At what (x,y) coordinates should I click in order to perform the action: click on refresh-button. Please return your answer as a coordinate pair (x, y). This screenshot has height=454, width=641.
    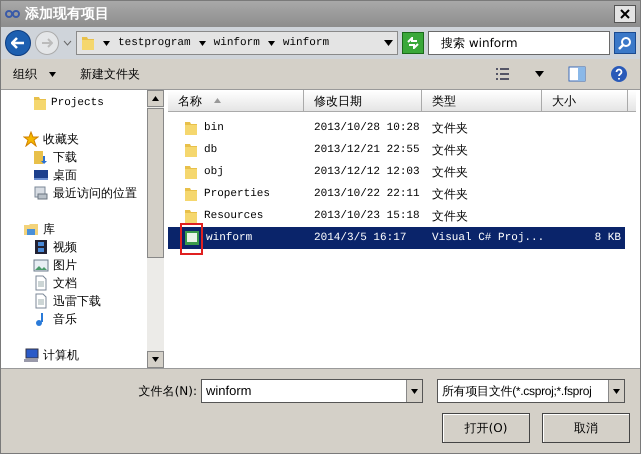
    Looking at the image, I should click on (413, 43).